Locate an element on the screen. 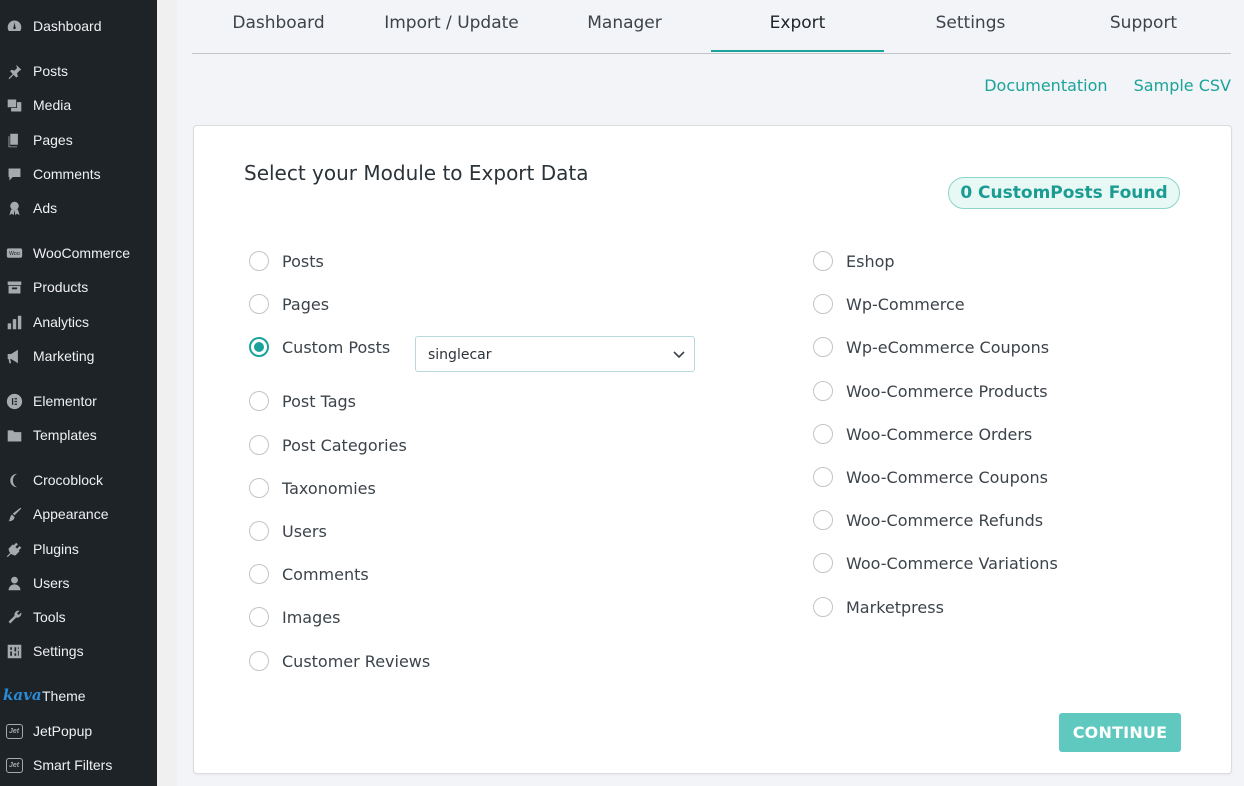  woo-icon: Woo is located at coordinates (14, 253).